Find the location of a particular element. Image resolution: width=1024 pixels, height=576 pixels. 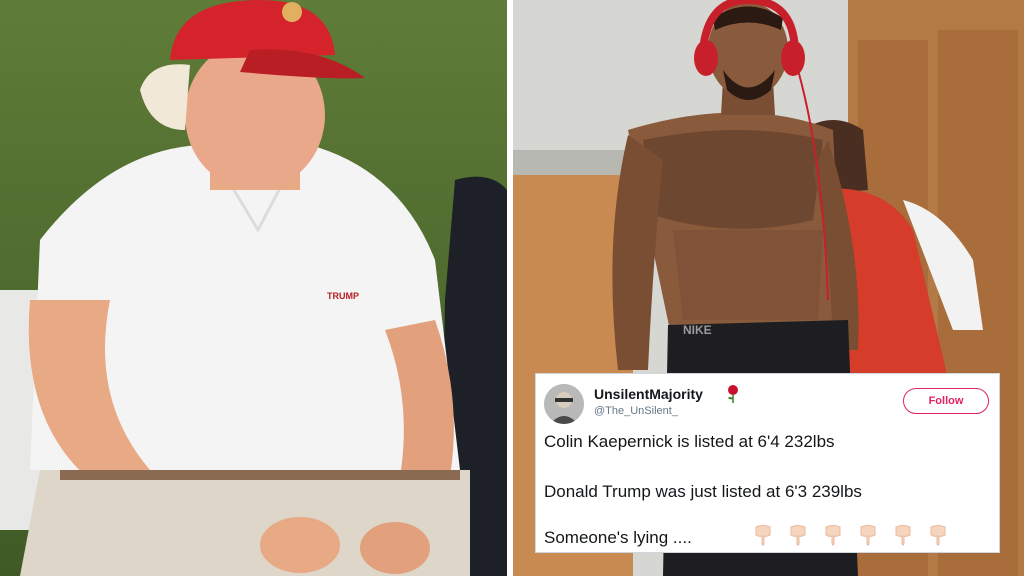

avatar-image is located at coordinates (564, 404).